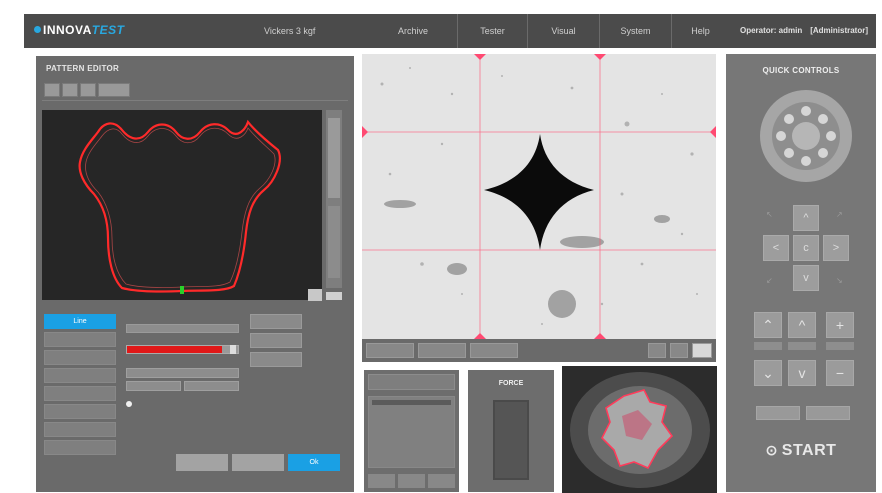  I want to click on arrow-down-icon: v, so click(806, 278).